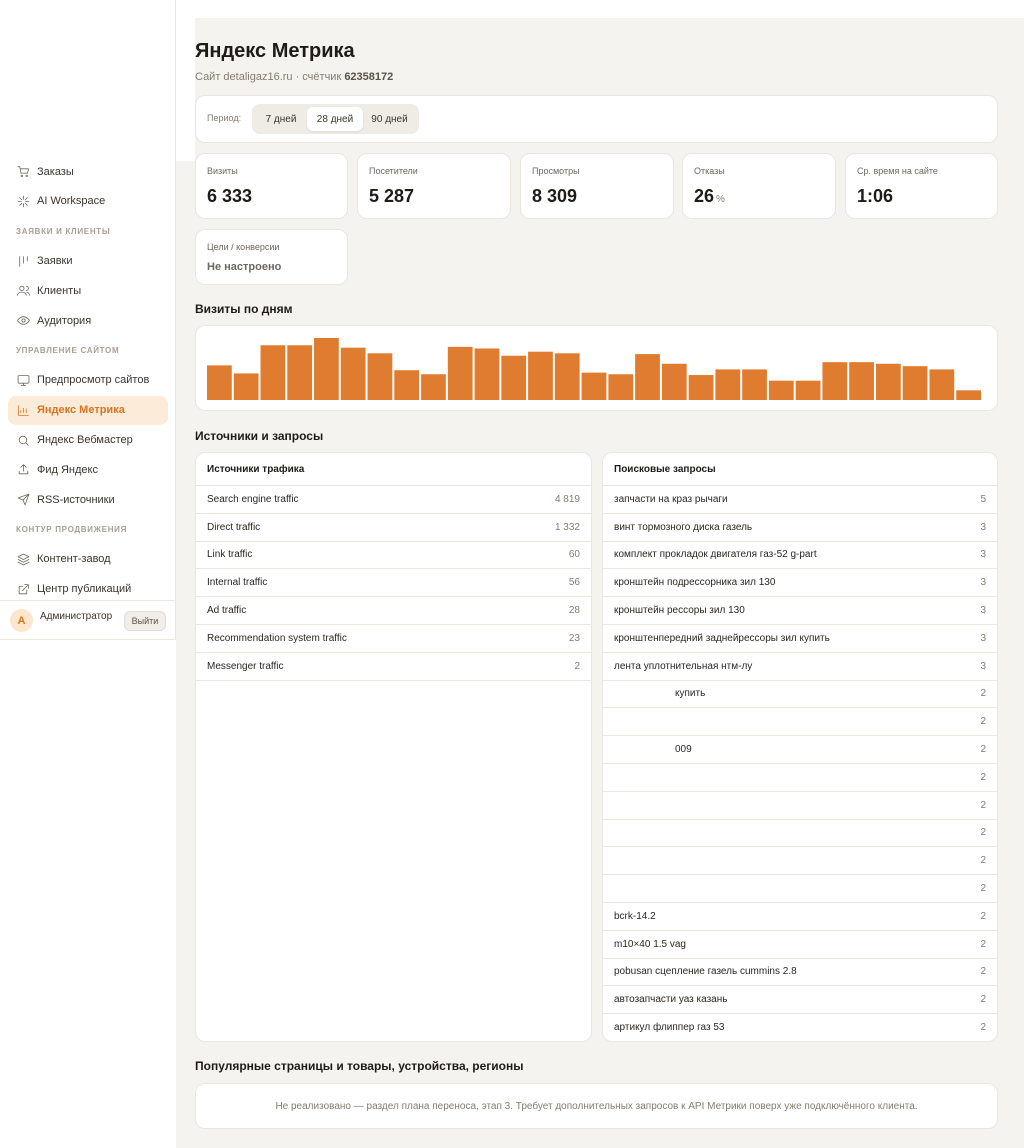  What do you see at coordinates (635, 916) in the screenshot?
I see `query-text: bcrk-14.2` at bounding box center [635, 916].